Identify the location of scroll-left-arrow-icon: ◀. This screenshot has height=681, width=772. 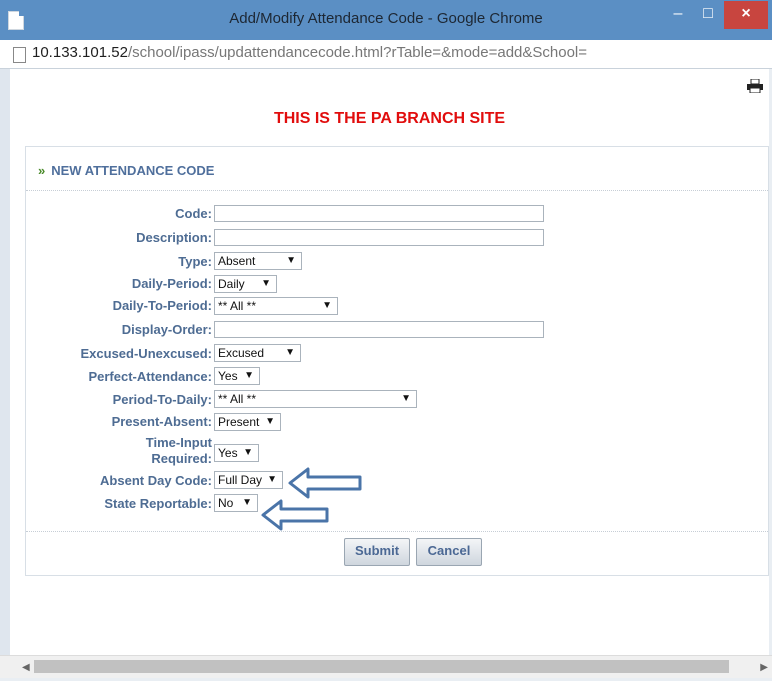
(26, 667).